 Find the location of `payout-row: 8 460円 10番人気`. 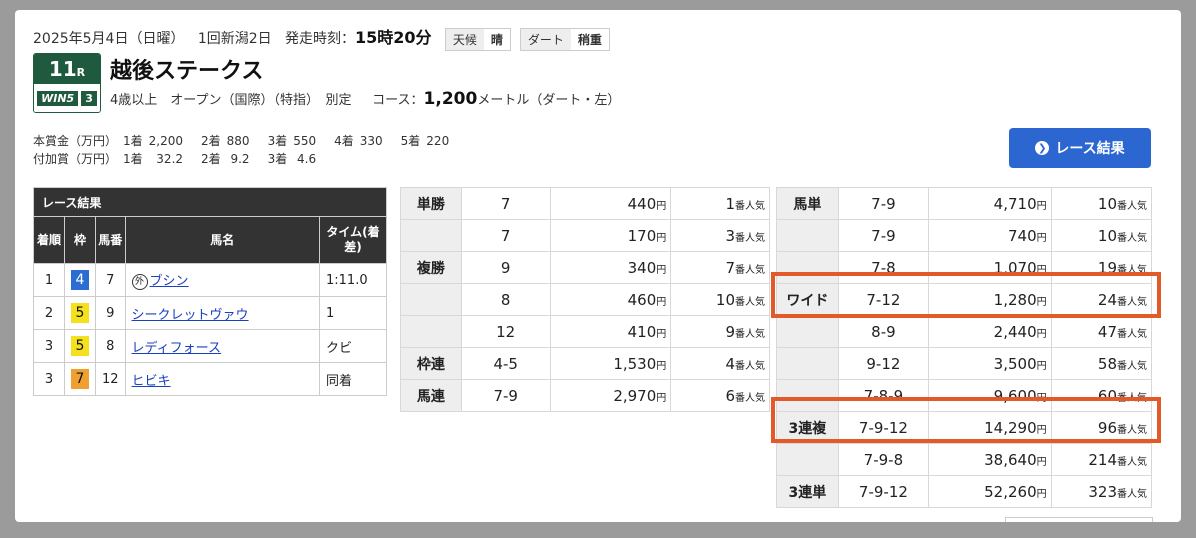

payout-row: 8 460円 10番人気 is located at coordinates (585, 299).